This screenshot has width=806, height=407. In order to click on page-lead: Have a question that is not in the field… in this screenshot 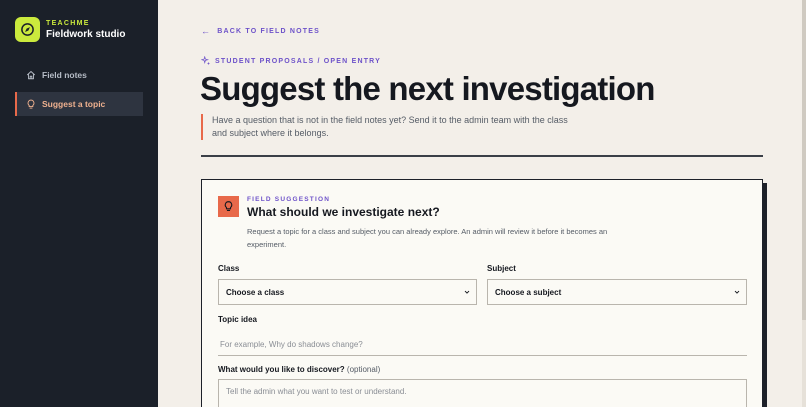, I will do `click(386, 127)`.